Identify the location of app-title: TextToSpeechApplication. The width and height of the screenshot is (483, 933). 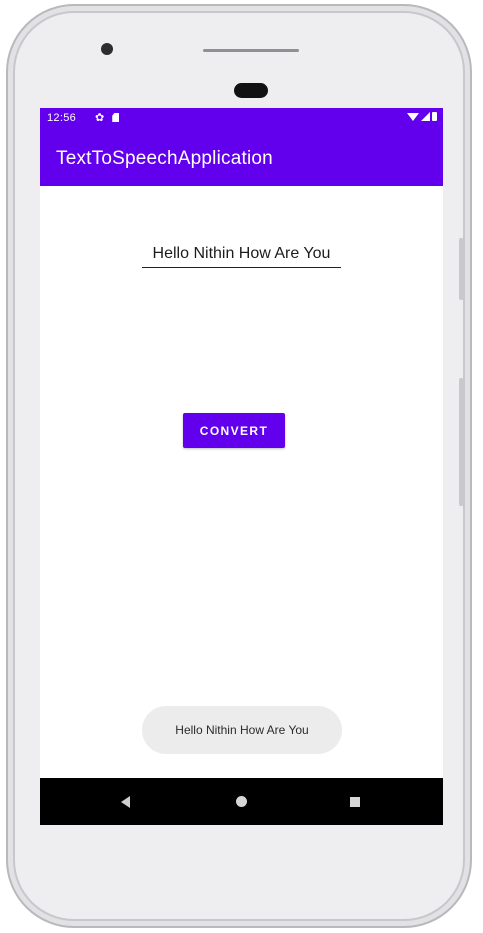
(164, 158).